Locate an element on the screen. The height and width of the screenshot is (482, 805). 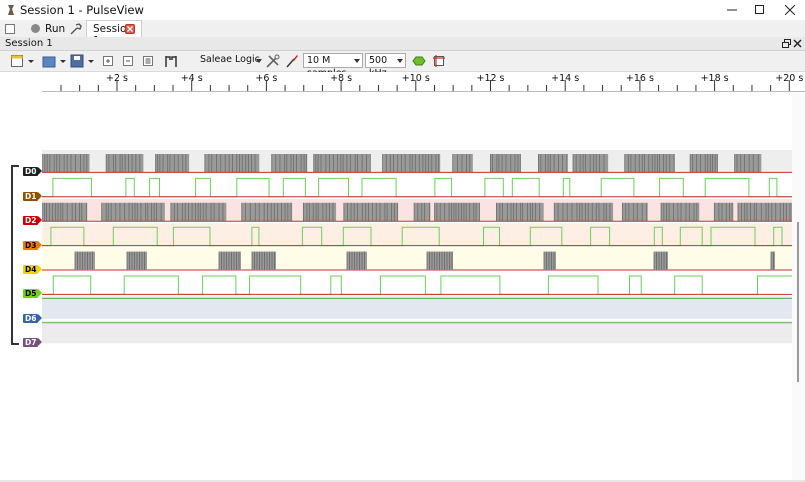
channel-group-bracket is located at coordinates (15, 255).